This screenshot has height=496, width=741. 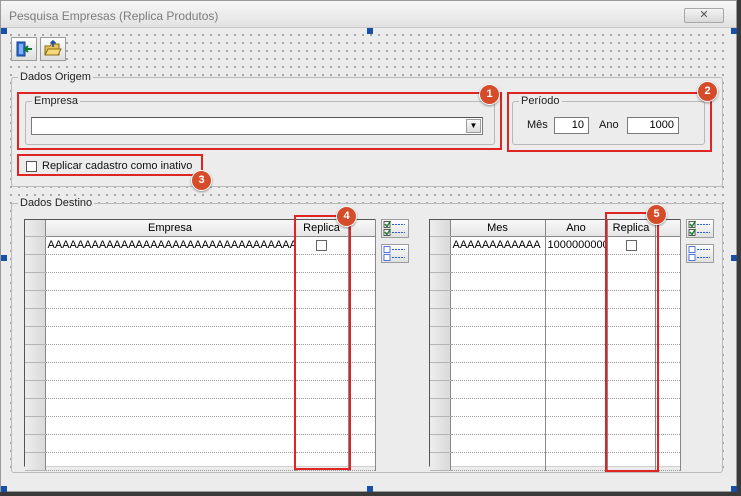 What do you see at coordinates (576, 245) in the screenshot?
I see `ano-cell: 1000000000` at bounding box center [576, 245].